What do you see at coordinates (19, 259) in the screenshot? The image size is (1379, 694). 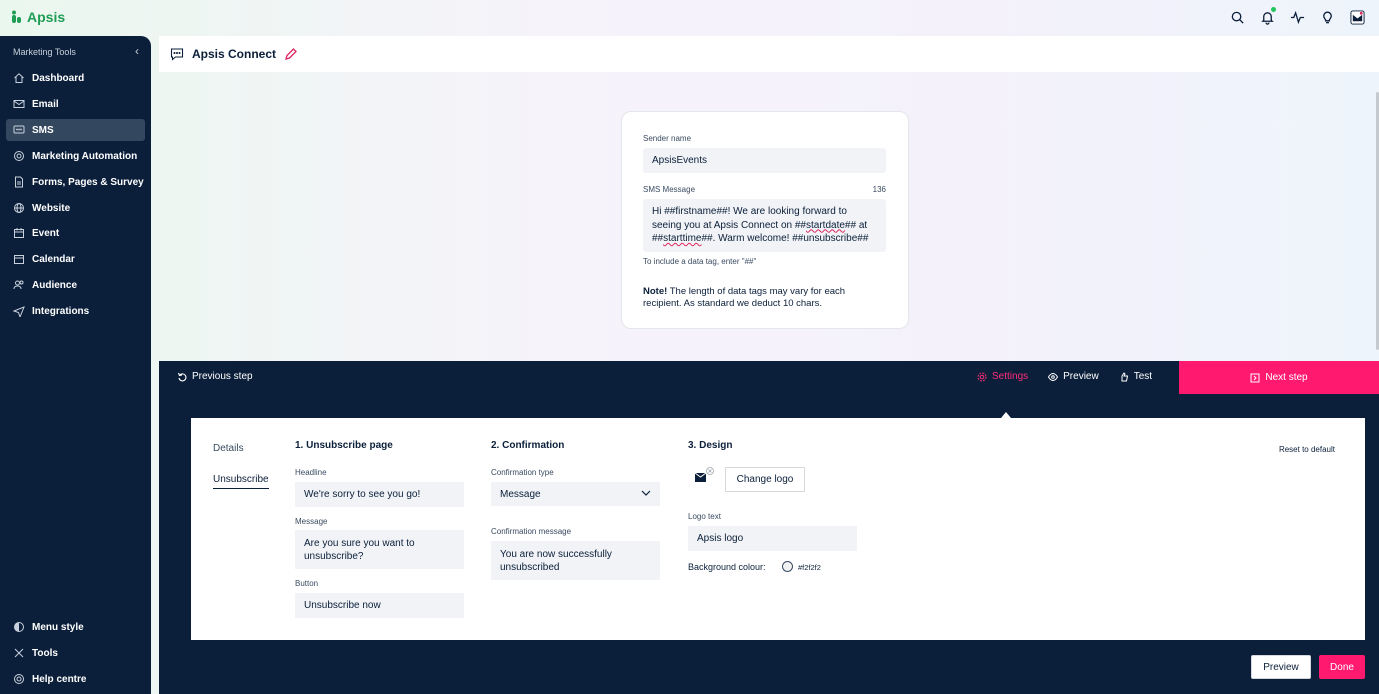 I see `calendar-icon` at bounding box center [19, 259].